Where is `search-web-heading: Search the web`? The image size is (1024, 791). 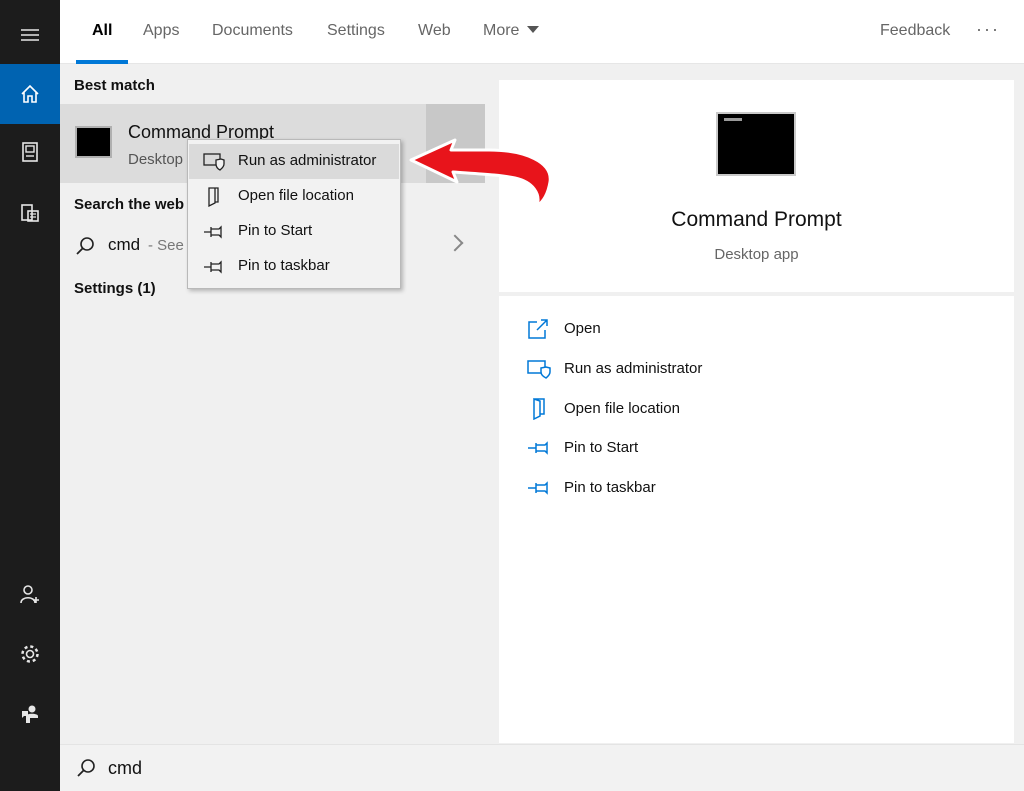 search-web-heading: Search the web is located at coordinates (129, 204).